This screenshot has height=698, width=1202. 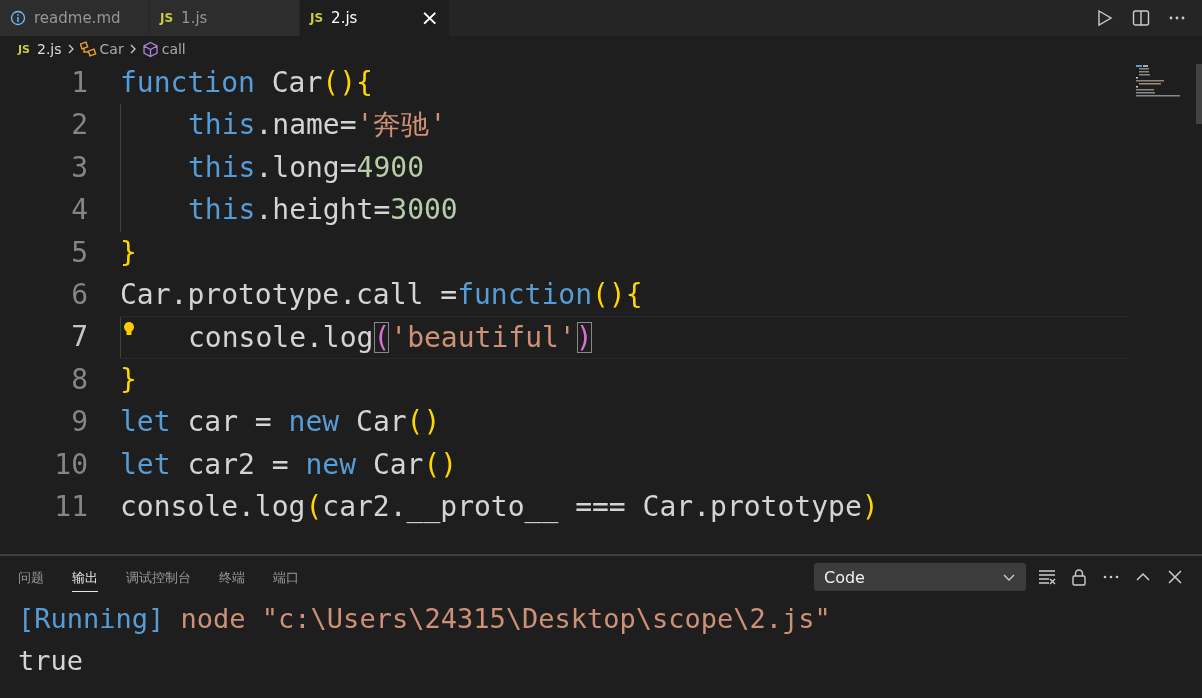 I want to click on line-number: 5, so click(x=79, y=252).